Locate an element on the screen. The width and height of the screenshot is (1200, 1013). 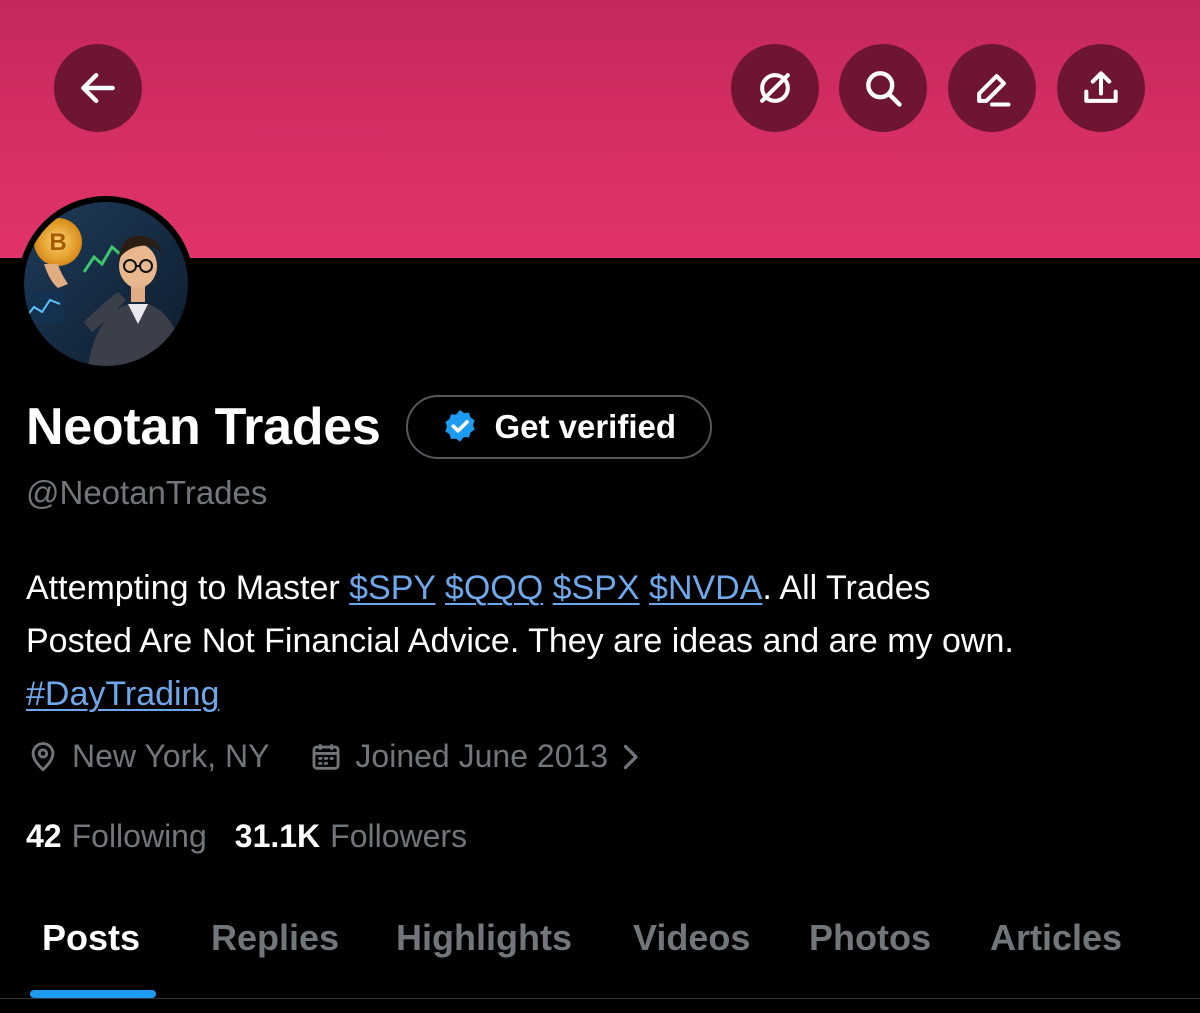
slashed-circle-icon is located at coordinates (775, 88).